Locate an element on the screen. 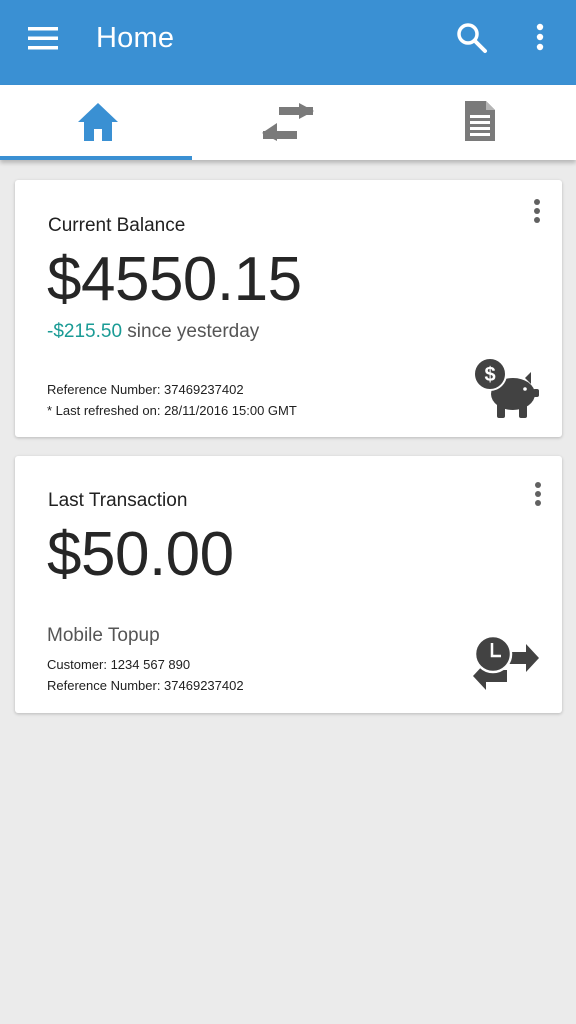  balance-label: Current Balance is located at coordinates (117, 225).